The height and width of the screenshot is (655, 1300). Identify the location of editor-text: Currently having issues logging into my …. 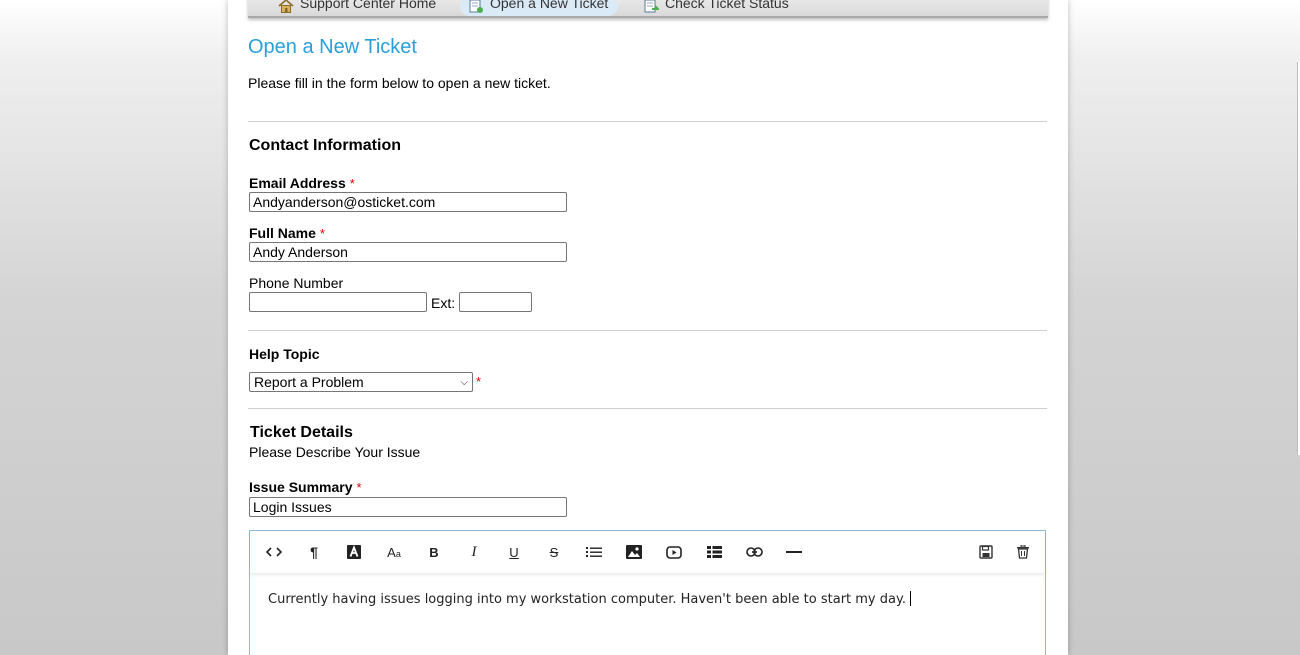
(587, 599).